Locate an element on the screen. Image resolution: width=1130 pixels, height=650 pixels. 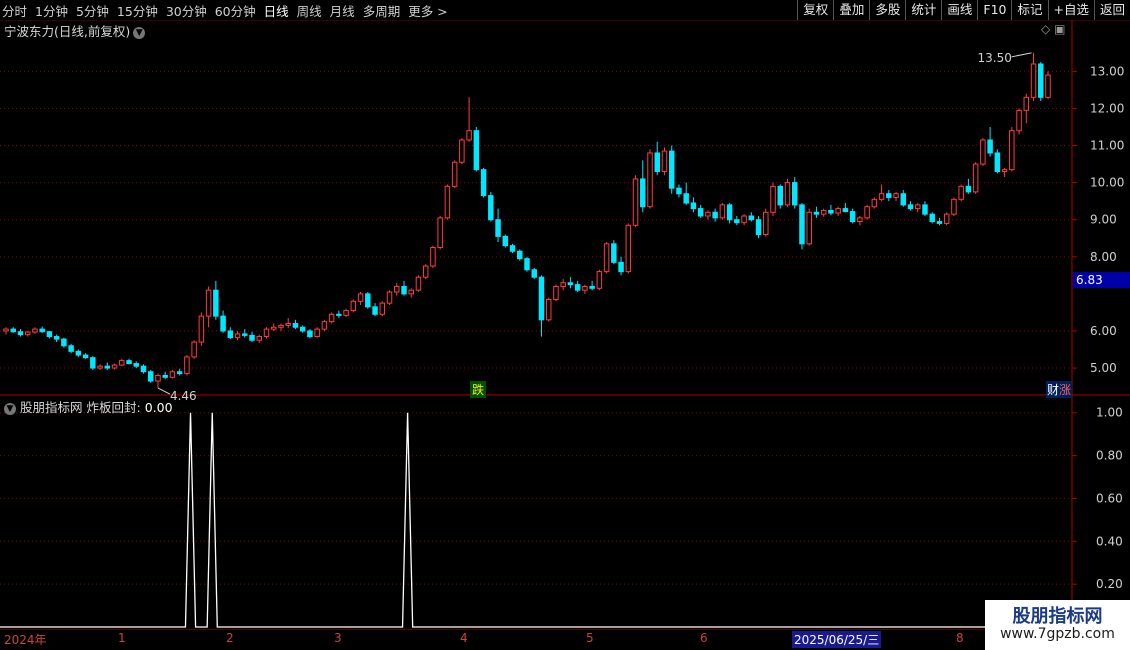
indicator-tick-label: 0.60 is located at coordinates (1109, 498).